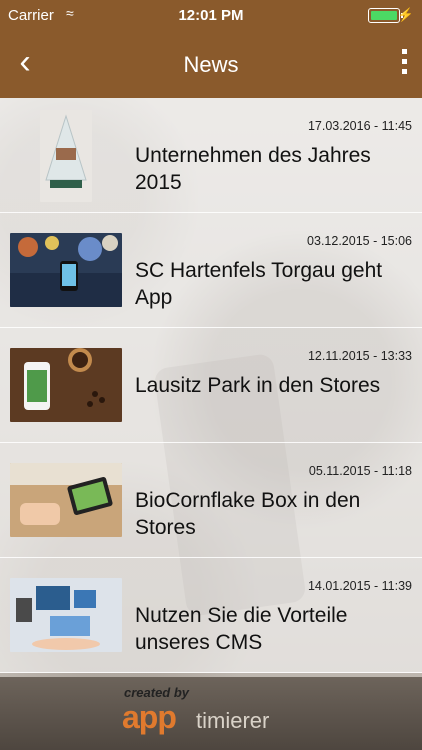  I want to click on news-date: 12.11.2015 - 13:33, so click(359, 356).